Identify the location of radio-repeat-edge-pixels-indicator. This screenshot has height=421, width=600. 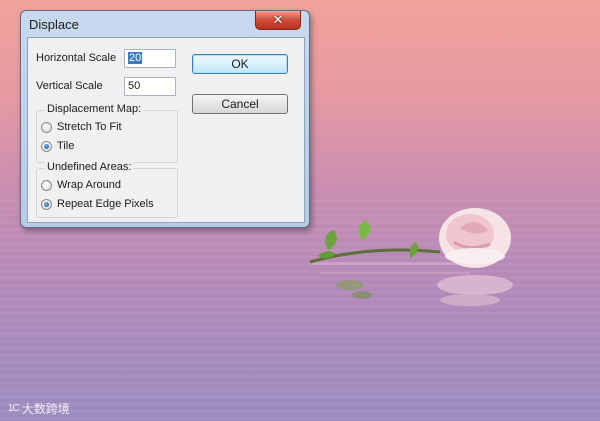
(46, 204).